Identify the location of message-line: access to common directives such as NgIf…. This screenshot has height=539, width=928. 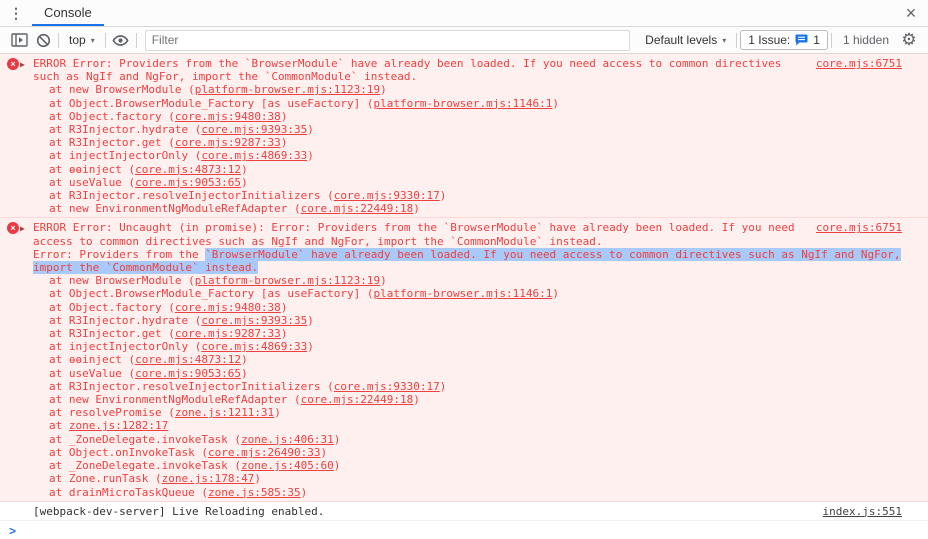
(424, 241).